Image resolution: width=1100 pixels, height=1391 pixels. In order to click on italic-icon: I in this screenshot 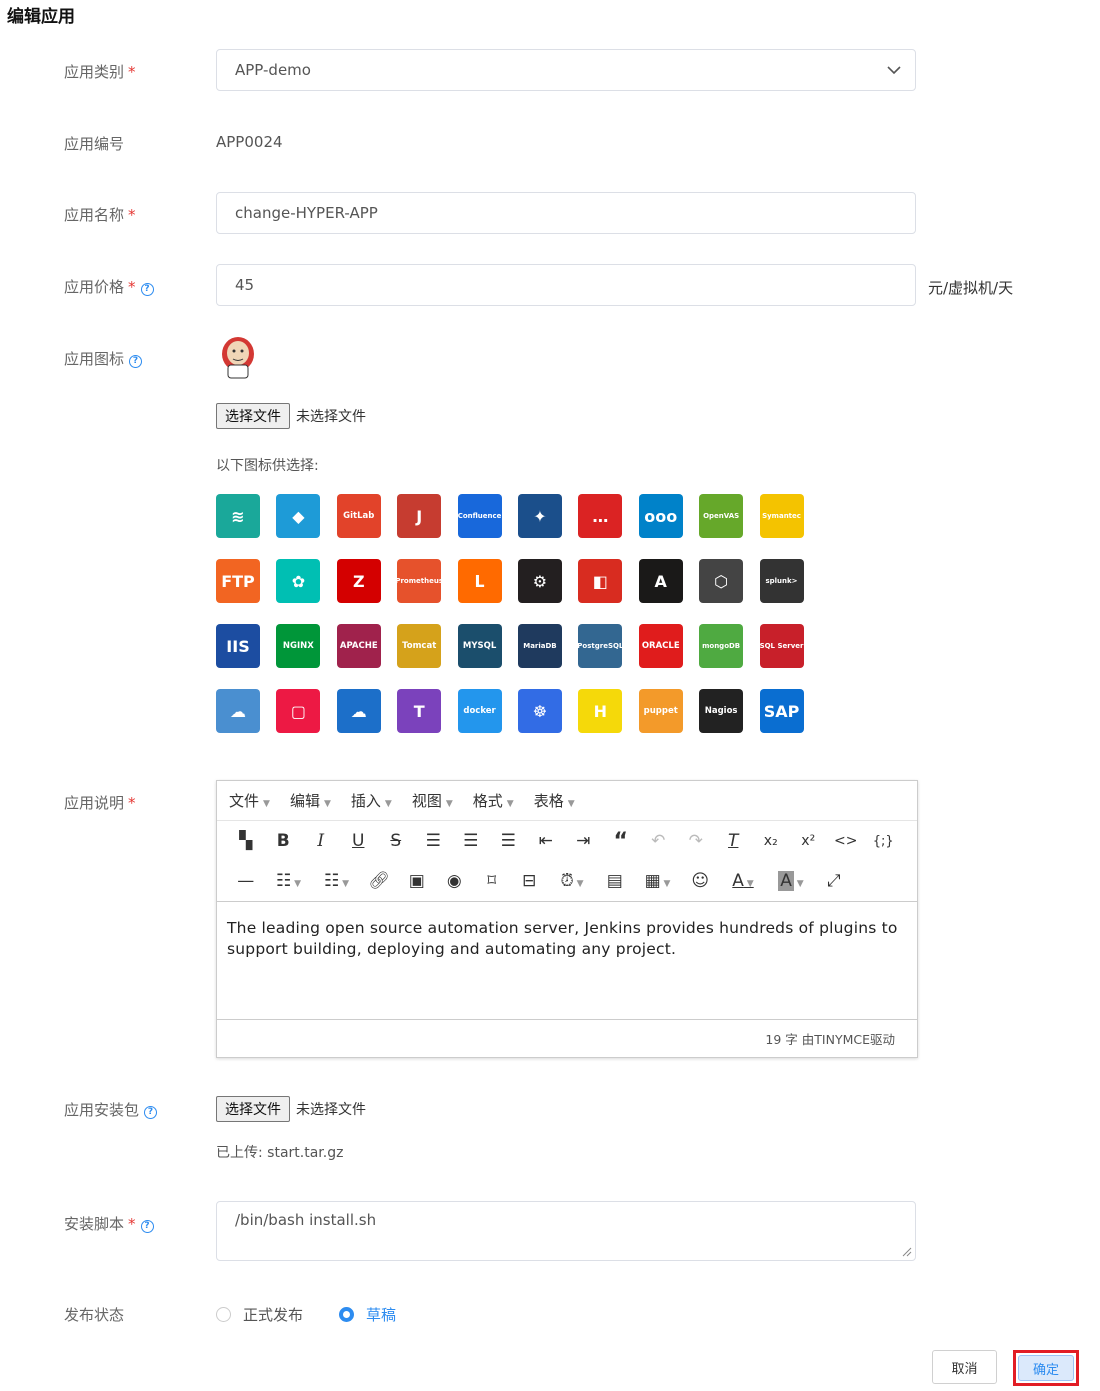, I will do `click(321, 841)`.